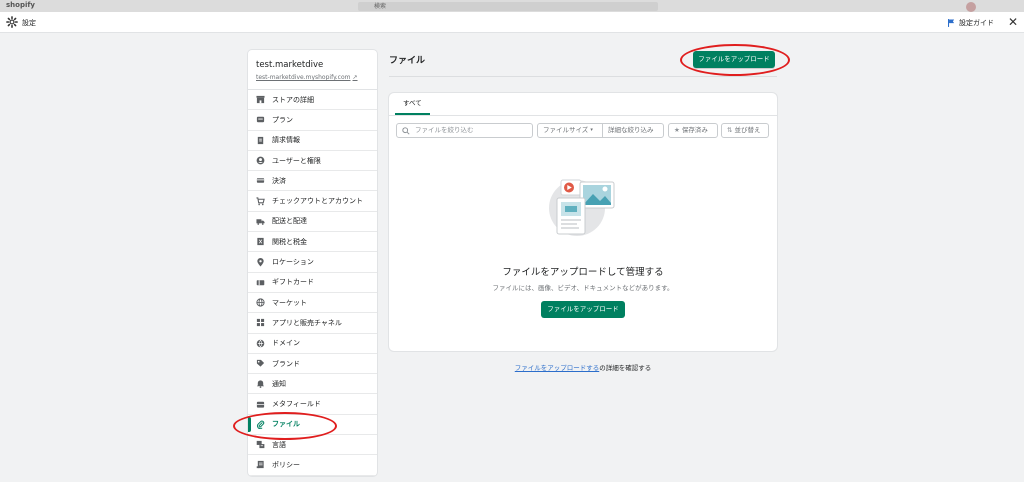 This screenshot has height=482, width=1024. I want to click on sidebar-item-label: ギフトカード, so click(293, 282).